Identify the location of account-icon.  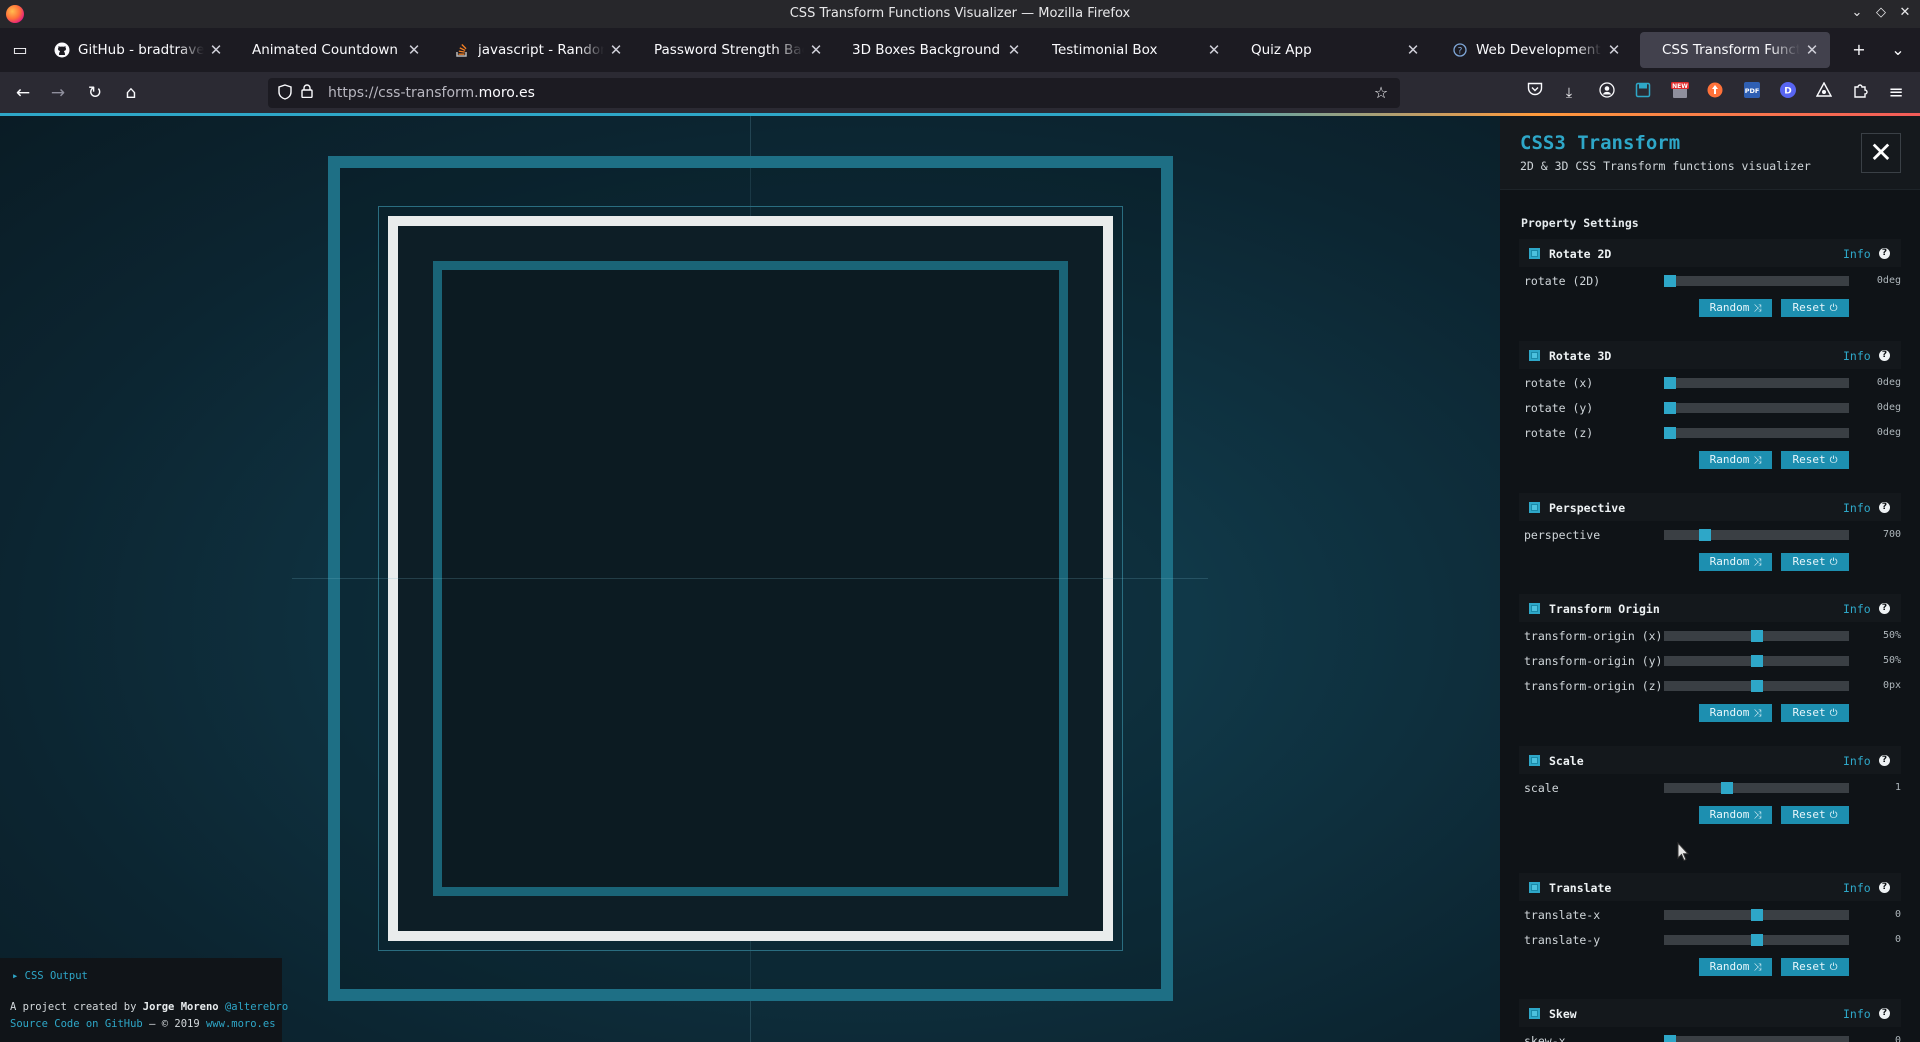
(1607, 93).